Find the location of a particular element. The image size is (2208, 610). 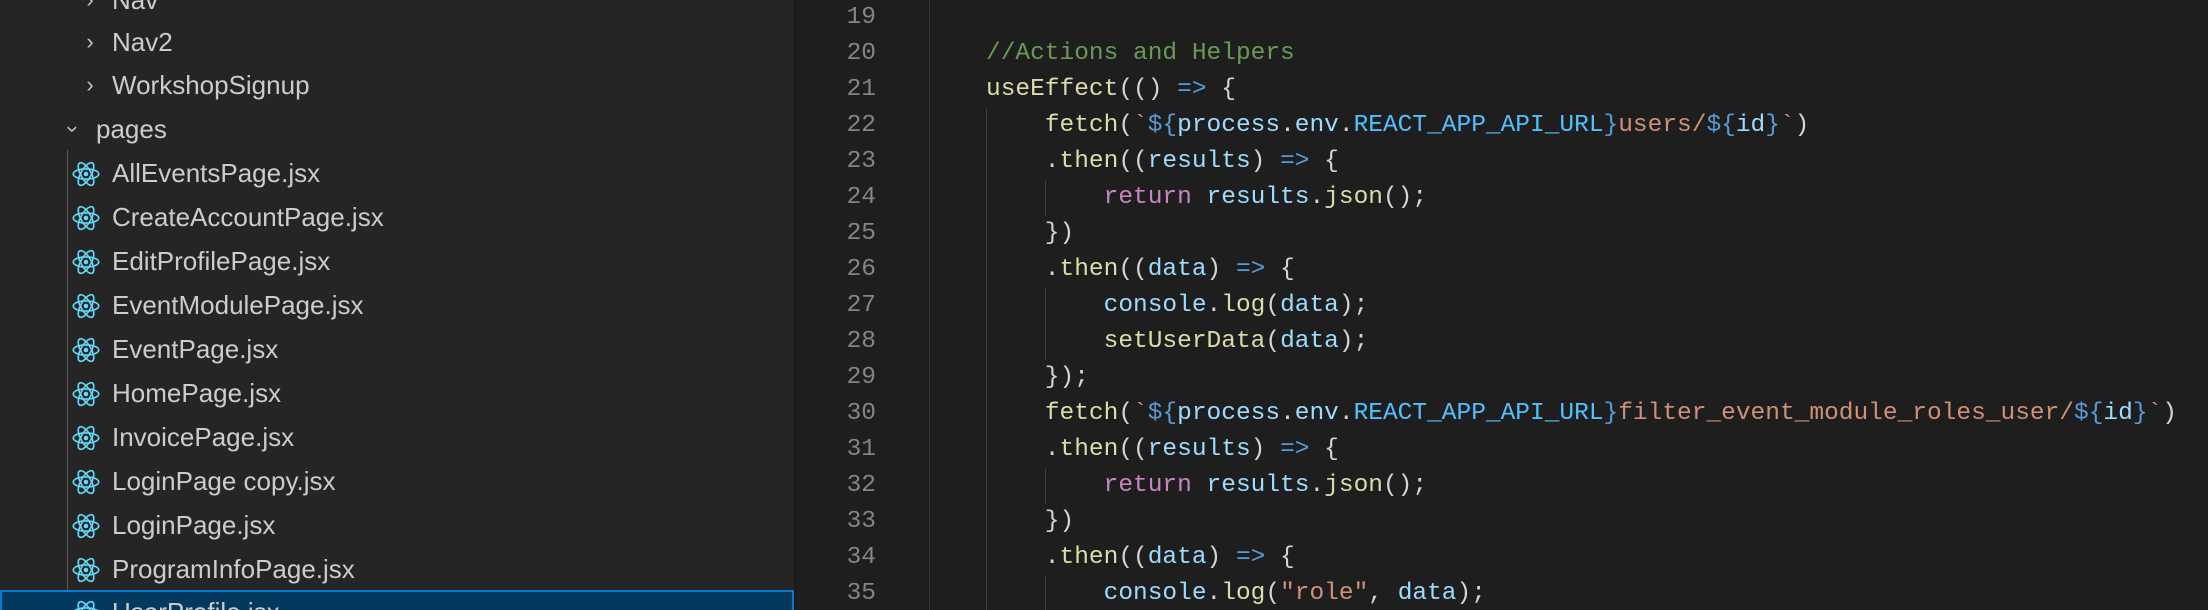

code-token: then is located at coordinates (1089, 557).